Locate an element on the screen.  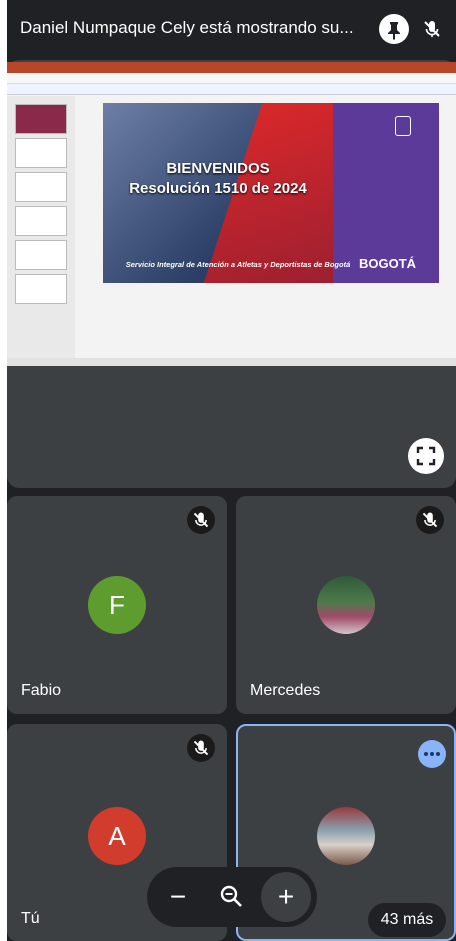
avatar: F is located at coordinates (117, 605).